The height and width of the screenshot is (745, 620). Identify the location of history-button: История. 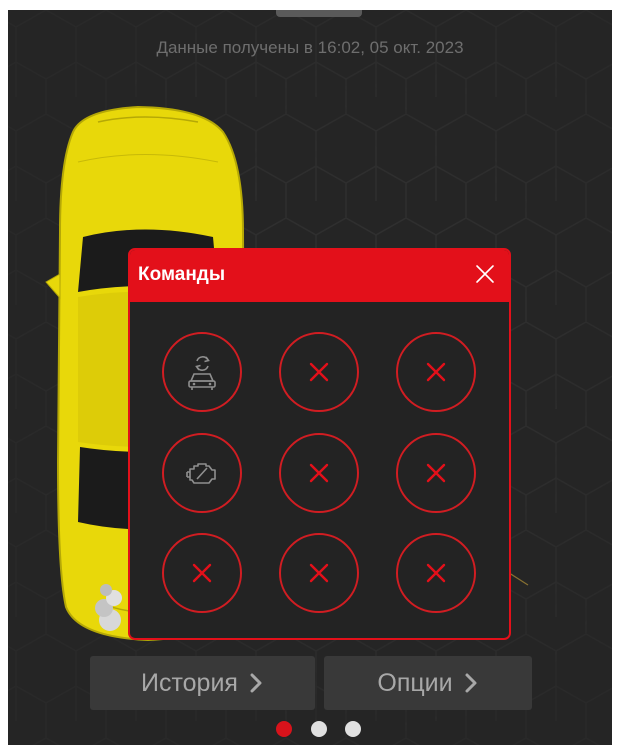
(202, 683).